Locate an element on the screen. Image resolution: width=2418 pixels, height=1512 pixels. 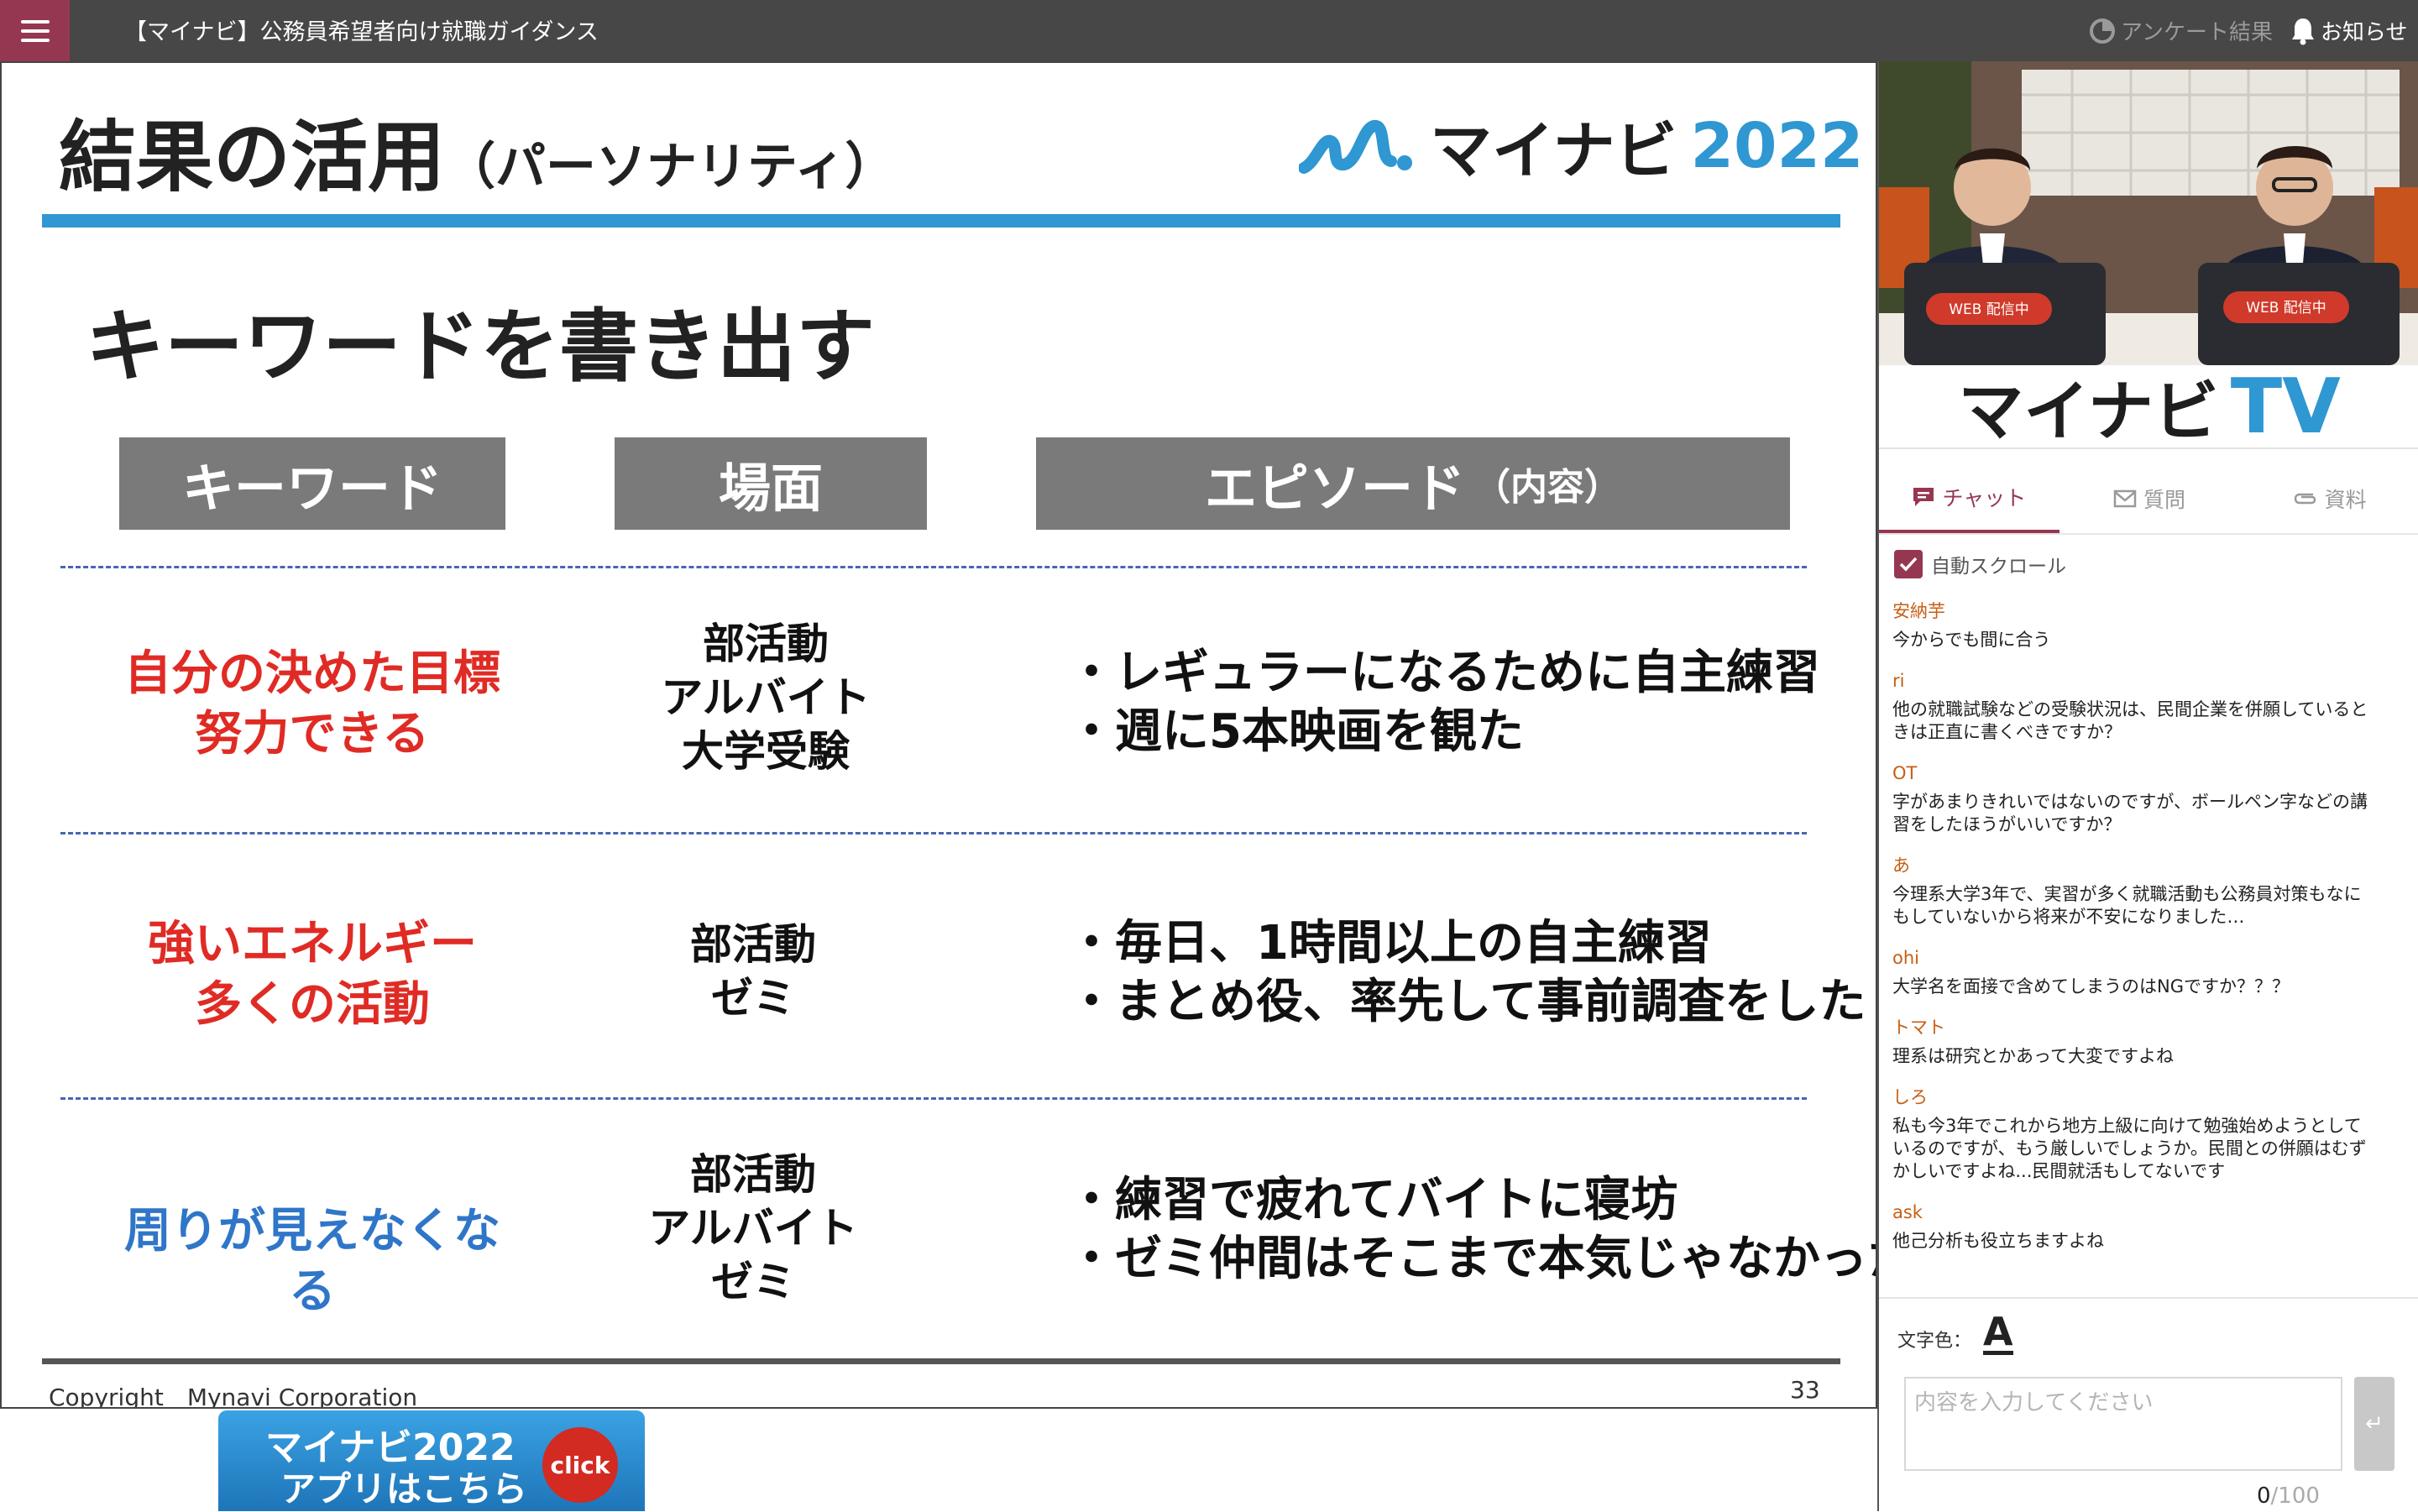
tab-questions: 質問 is located at coordinates (2149, 498).